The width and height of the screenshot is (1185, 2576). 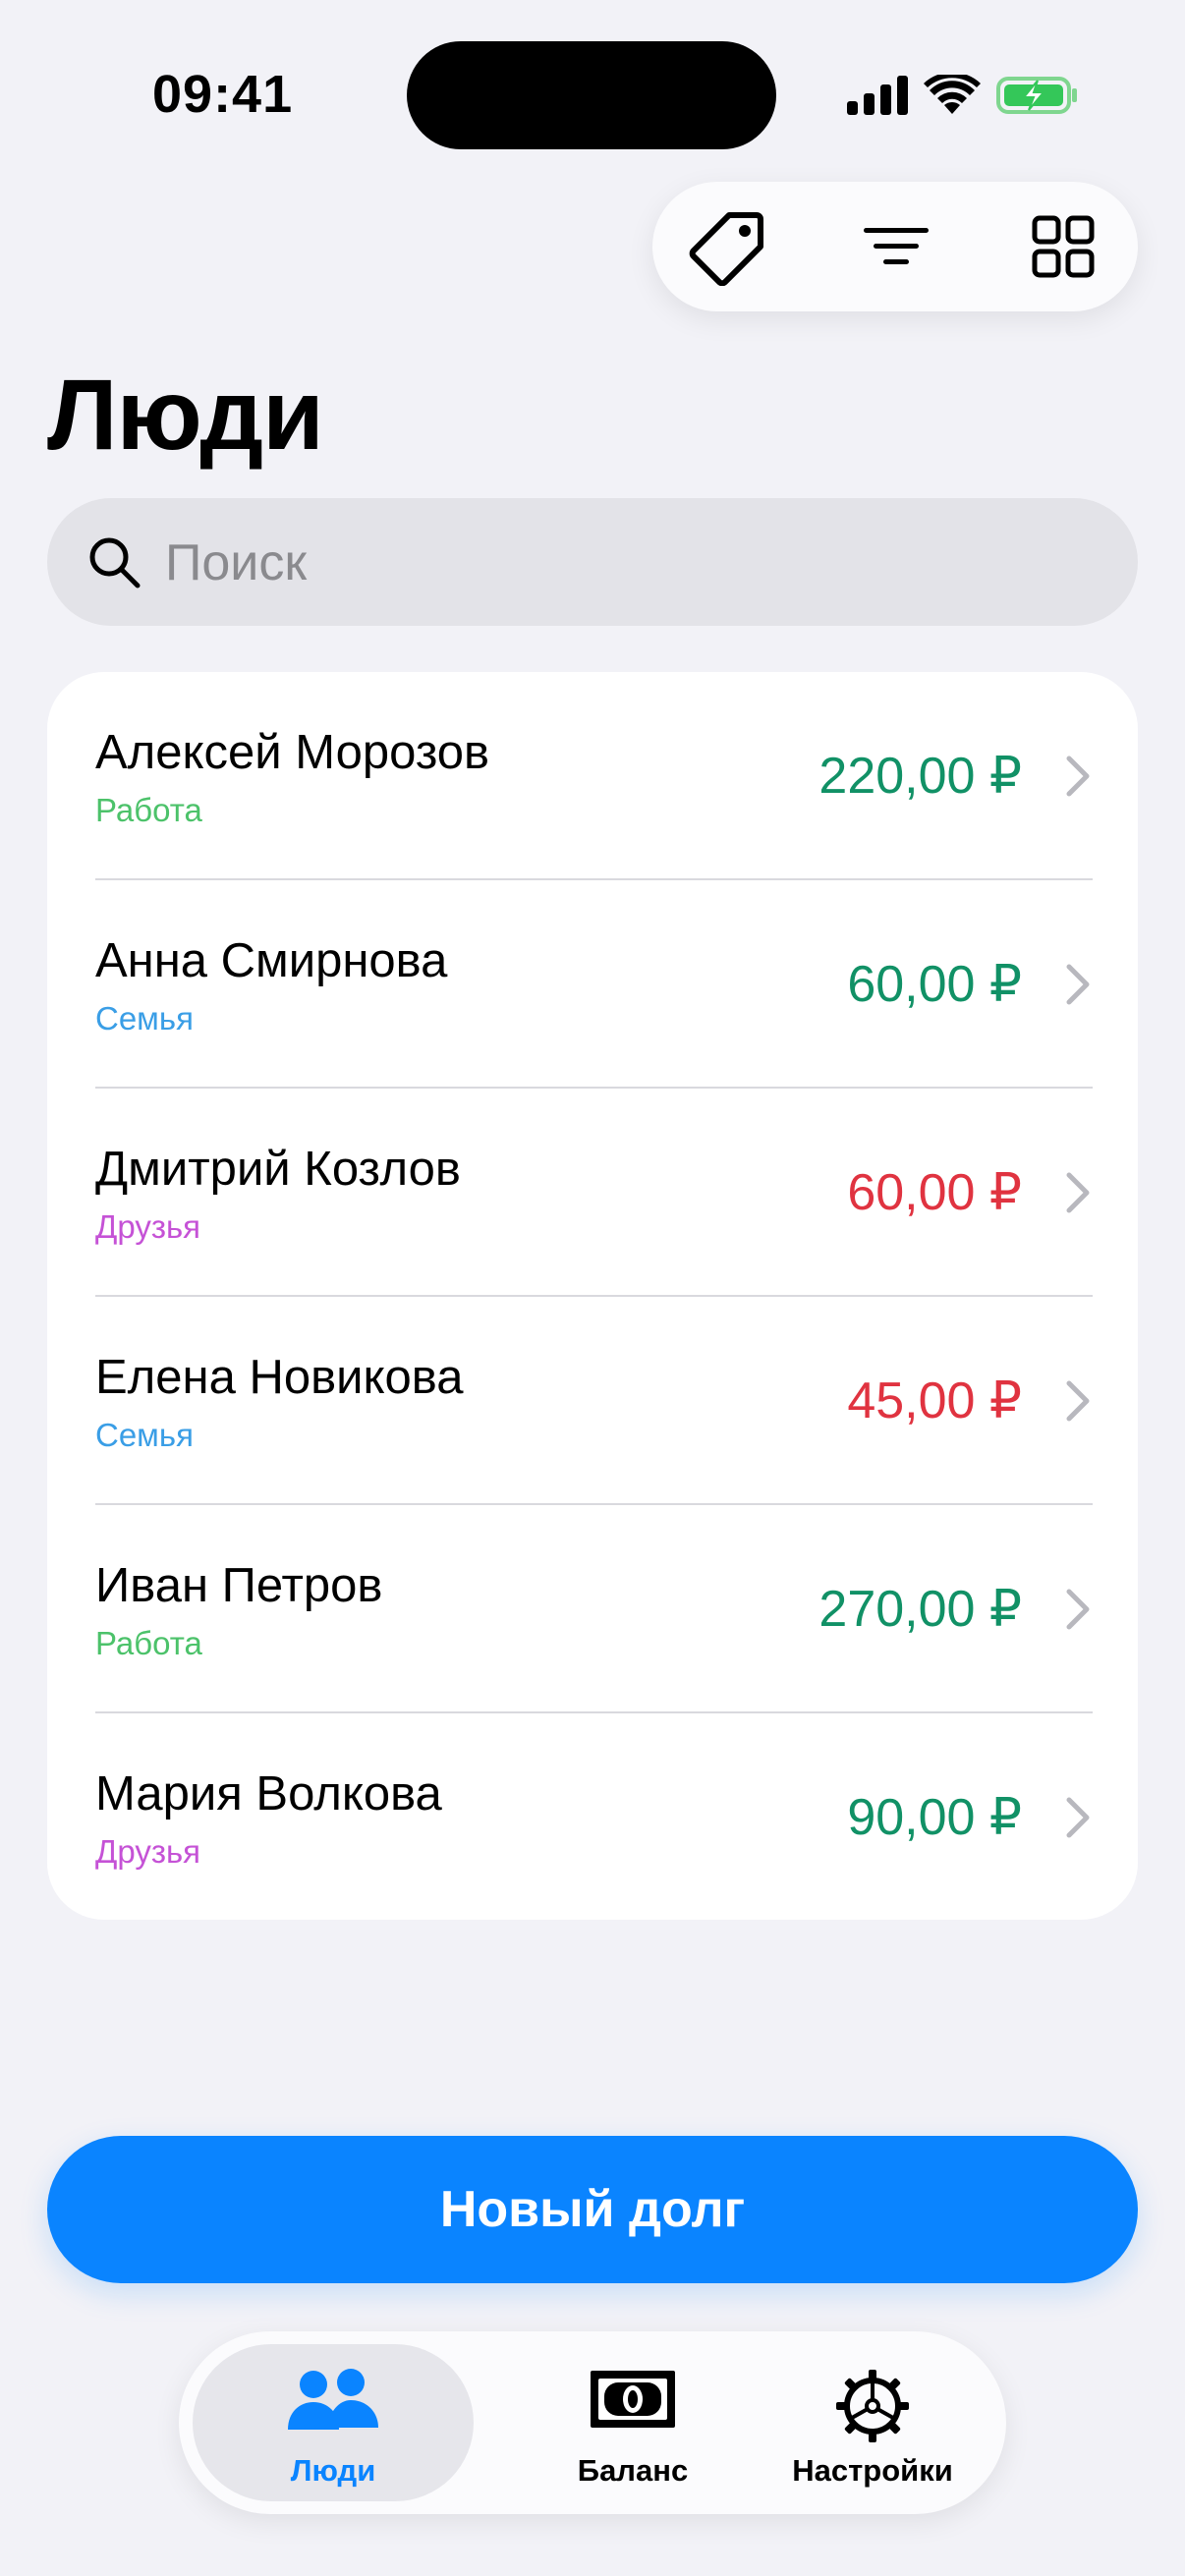 What do you see at coordinates (333, 2470) in the screenshot?
I see `tab-people-label: Люди` at bounding box center [333, 2470].